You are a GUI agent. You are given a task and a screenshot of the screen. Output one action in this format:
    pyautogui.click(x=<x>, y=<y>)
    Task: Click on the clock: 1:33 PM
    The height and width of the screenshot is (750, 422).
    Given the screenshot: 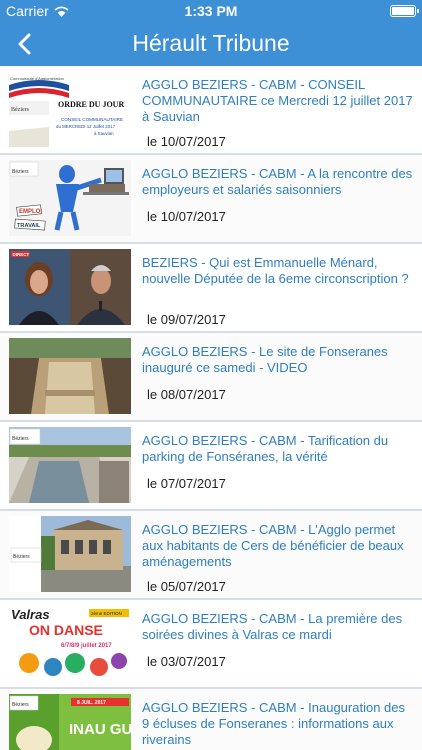 What is the action you would take?
    pyautogui.click(x=211, y=11)
    